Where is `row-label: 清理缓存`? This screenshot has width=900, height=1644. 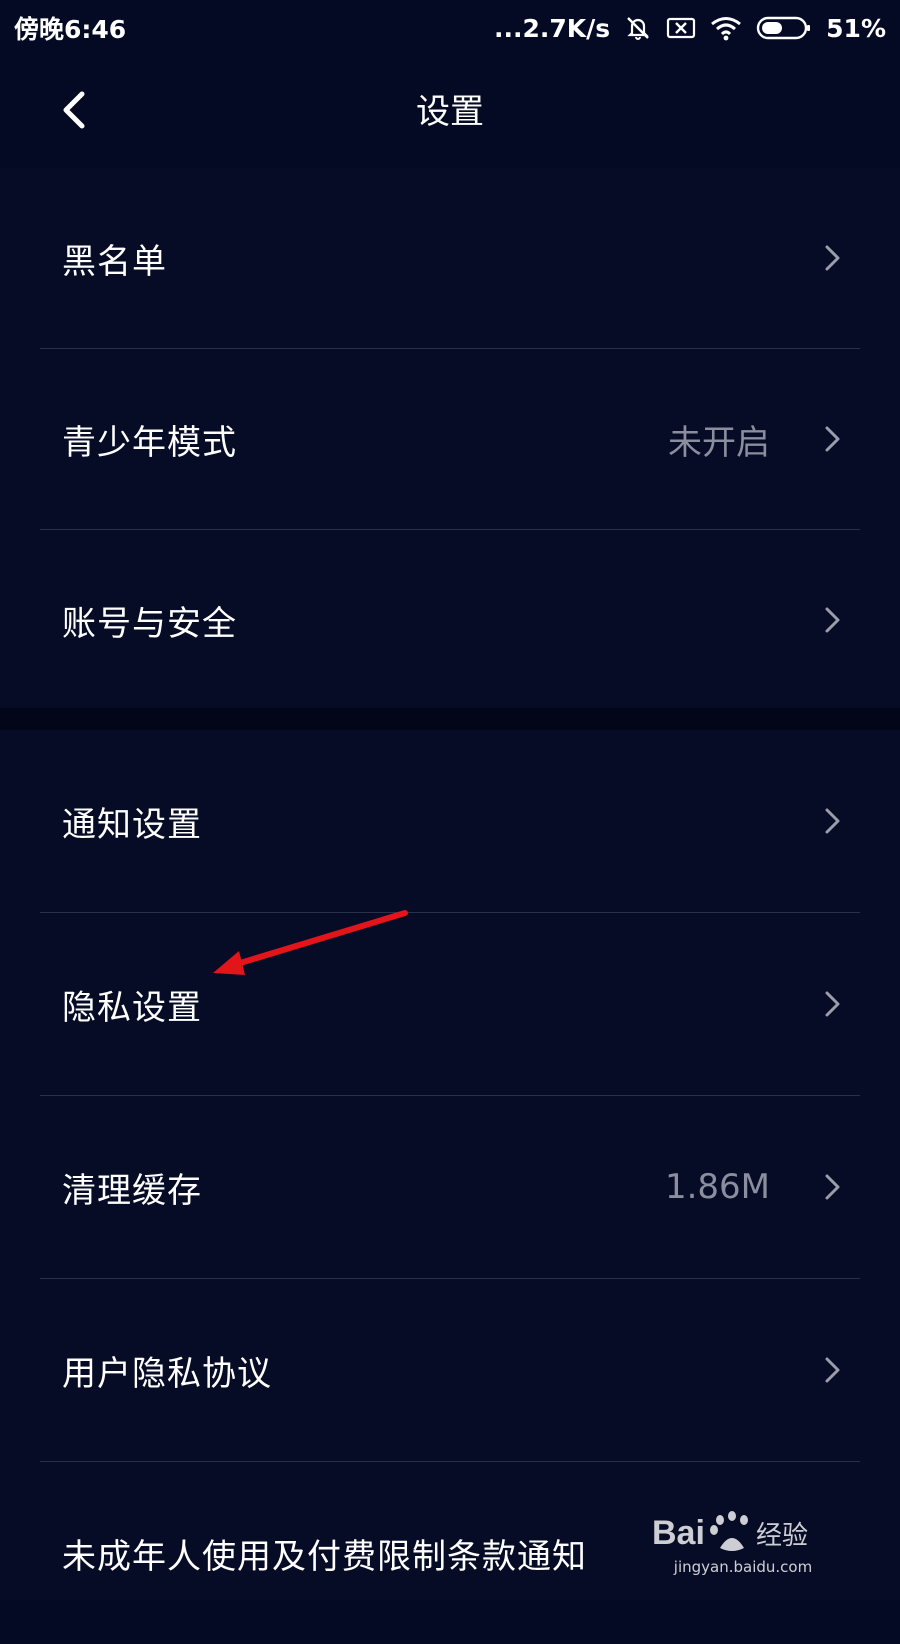
row-label: 清理缓存 is located at coordinates (132, 1190).